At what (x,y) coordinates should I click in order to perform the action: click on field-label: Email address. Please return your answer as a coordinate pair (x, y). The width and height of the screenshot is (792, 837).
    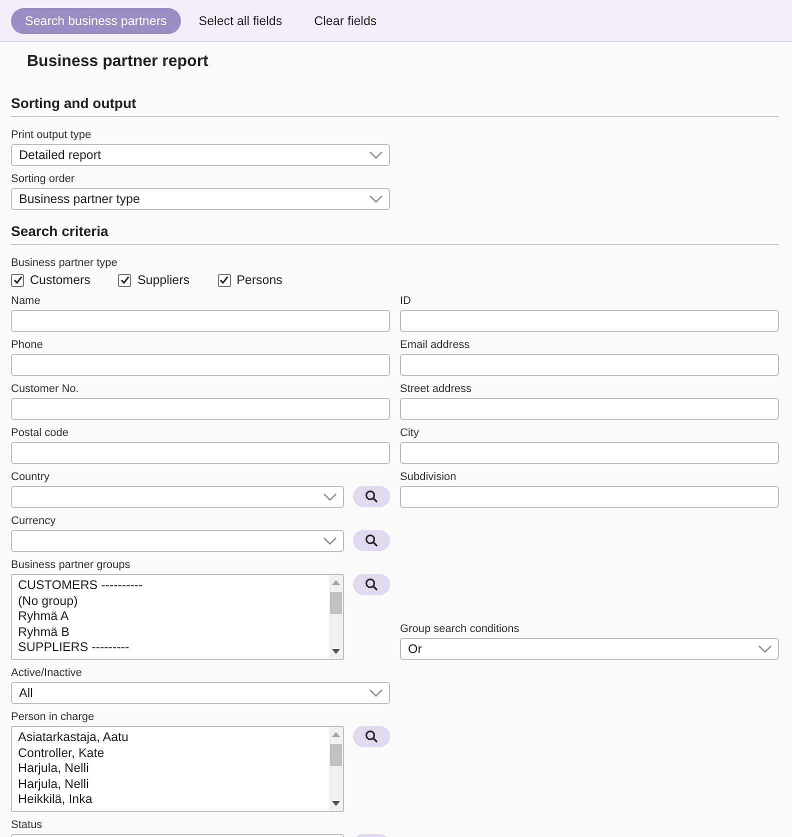
    Looking at the image, I should click on (435, 345).